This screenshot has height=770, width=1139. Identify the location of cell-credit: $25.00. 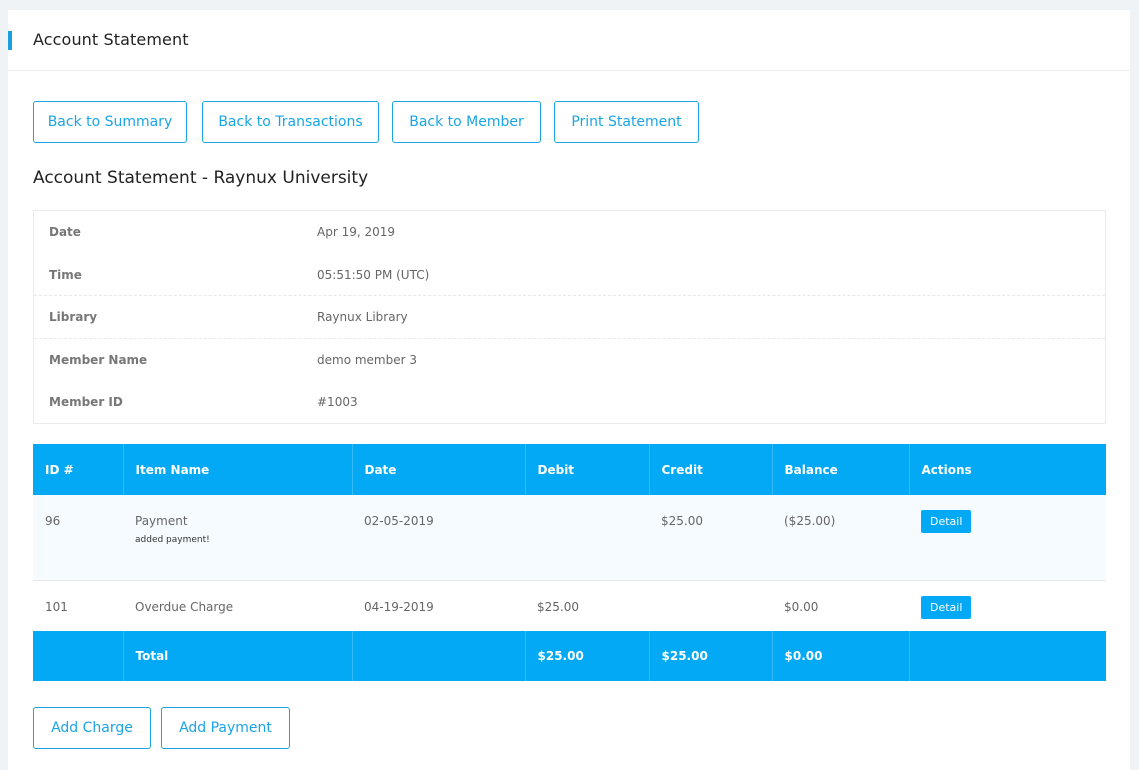
(710, 537).